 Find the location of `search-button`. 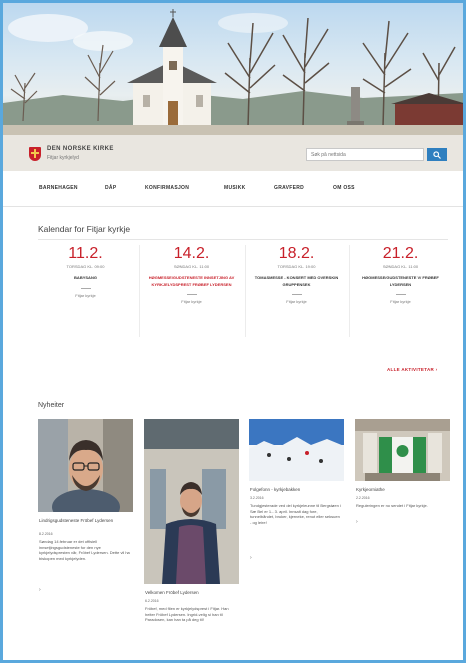

search-button is located at coordinates (437, 154).